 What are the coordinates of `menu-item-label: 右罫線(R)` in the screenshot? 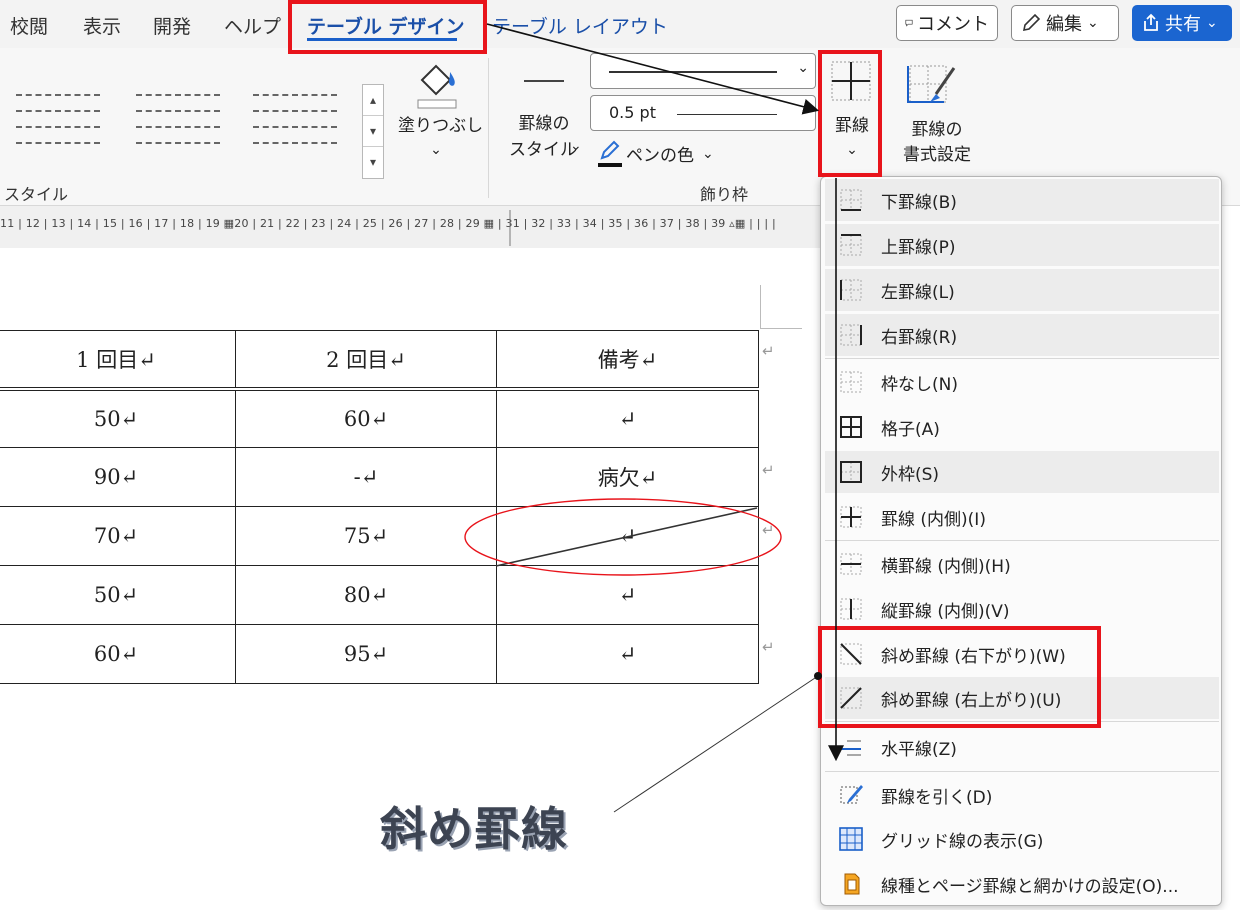 It's located at (919, 337).